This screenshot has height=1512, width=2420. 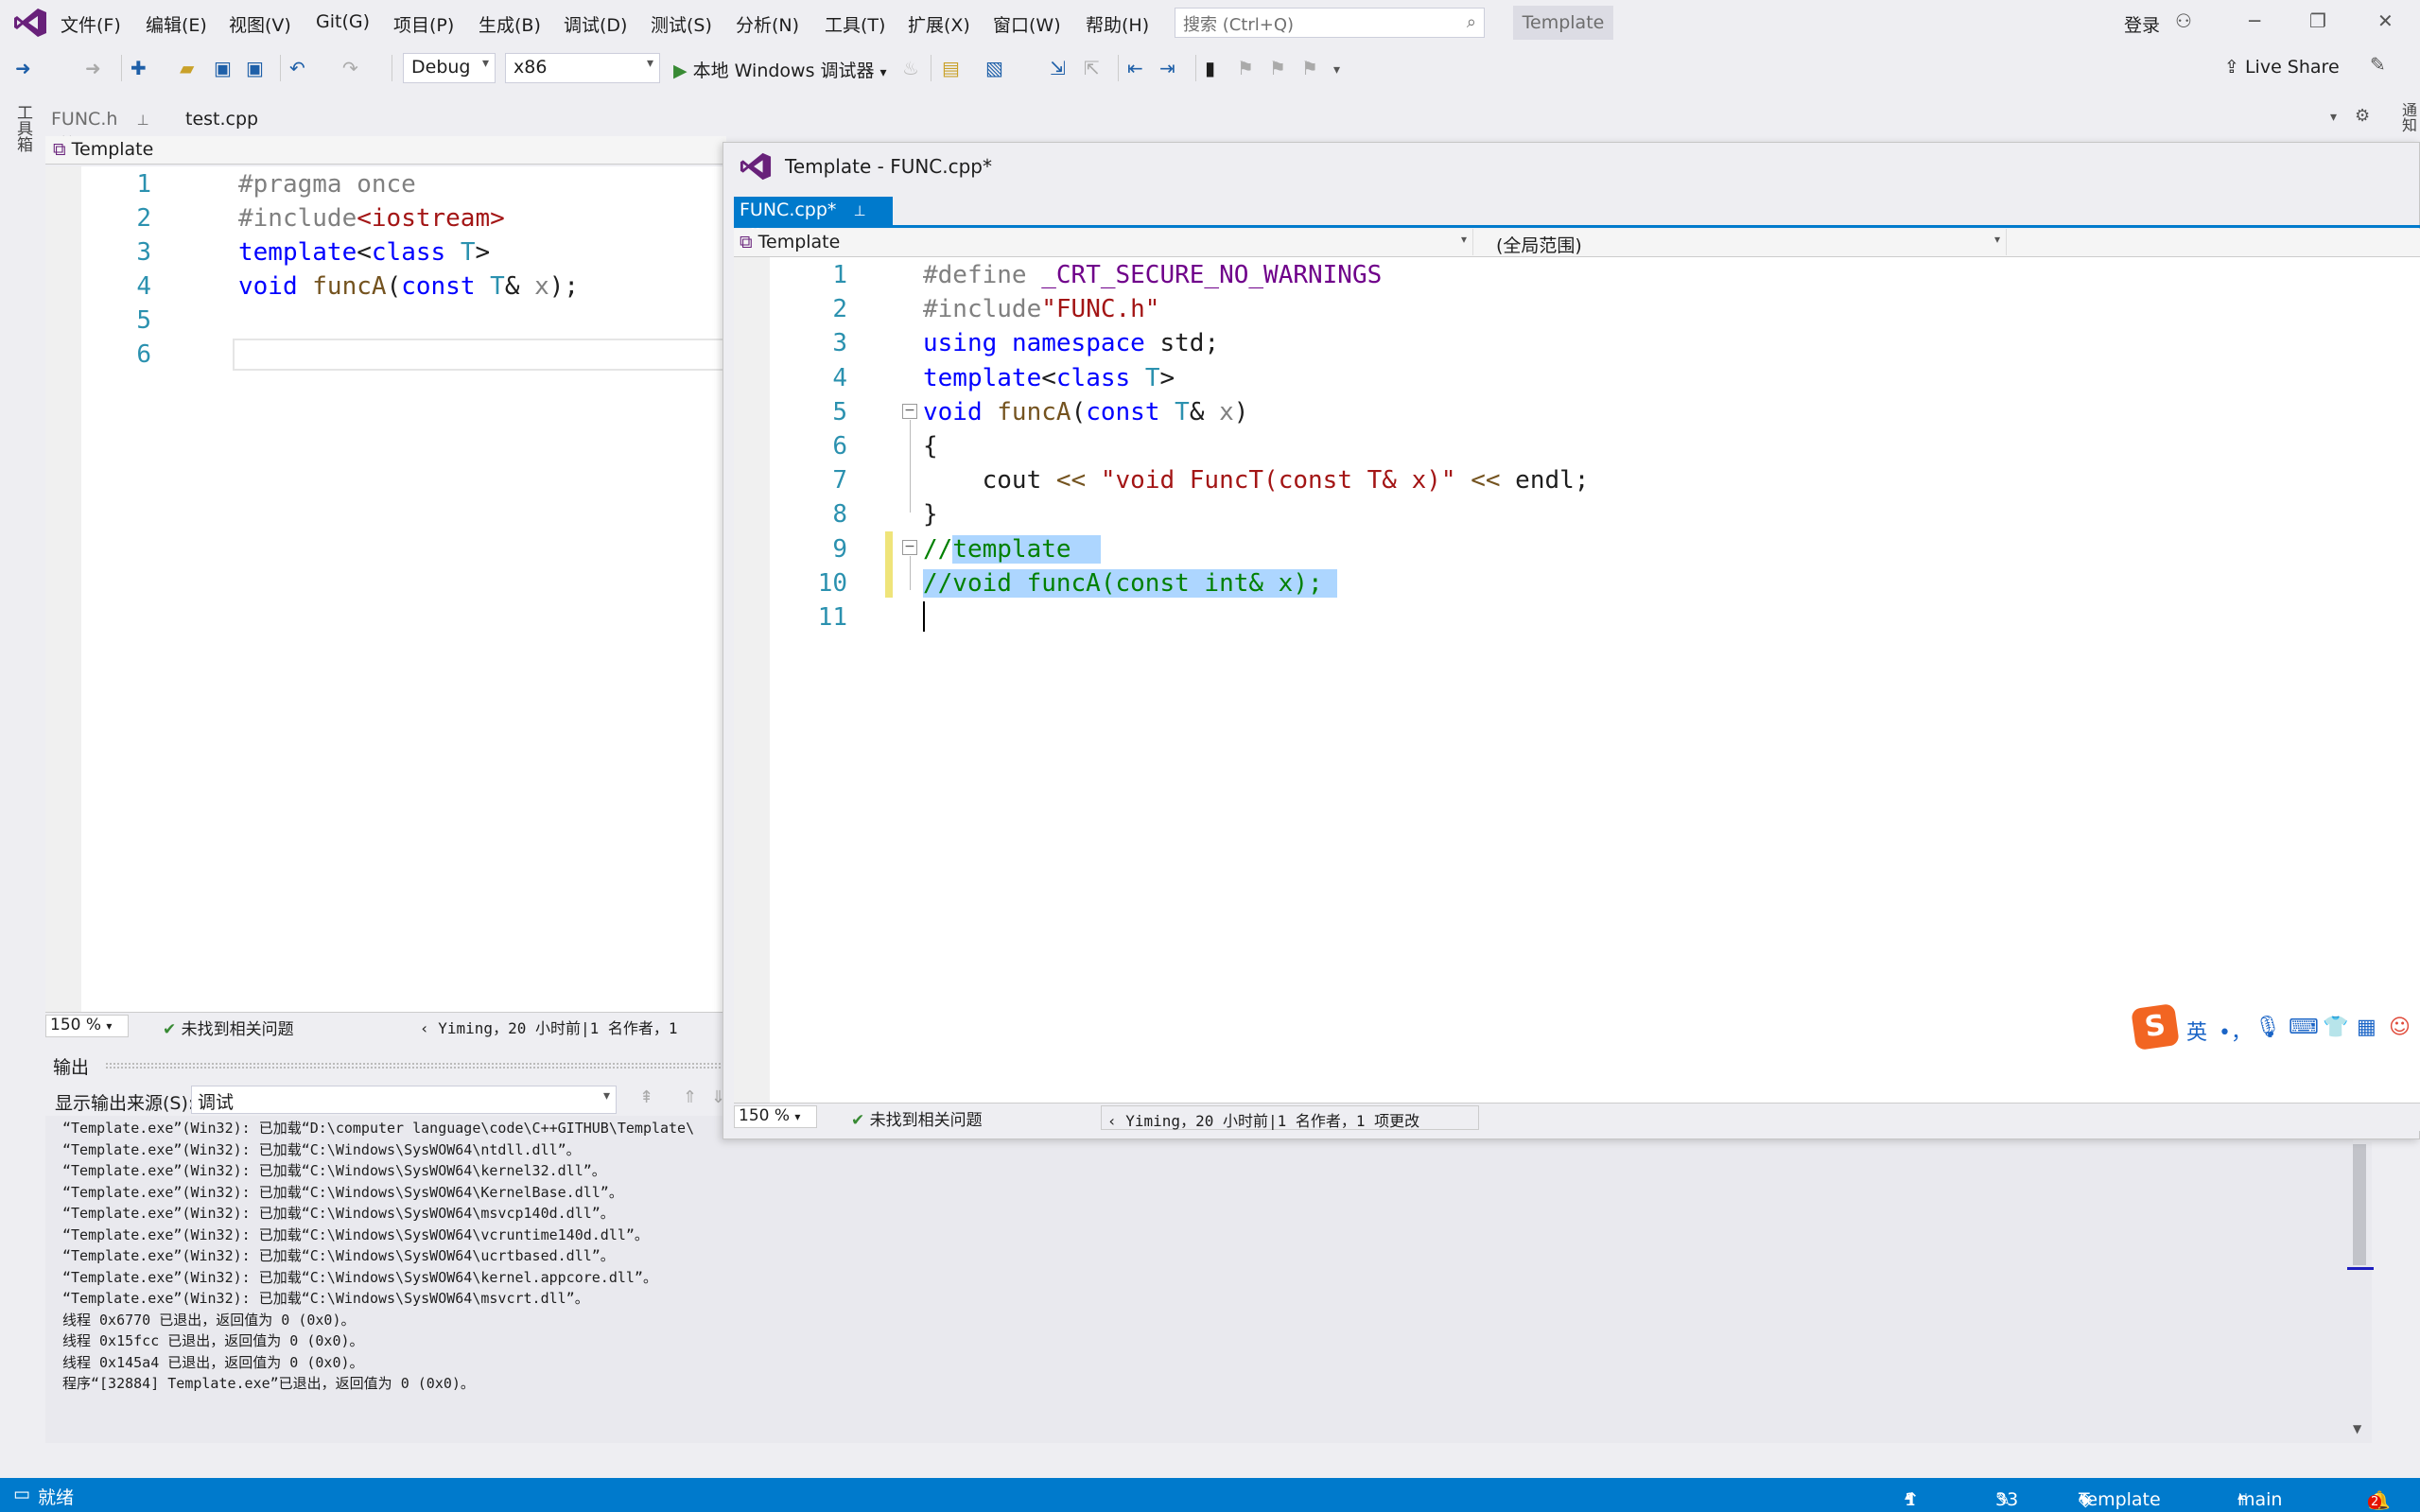 I want to click on project-nav-select: ⧉ Template ▾, so click(x=1103, y=242).